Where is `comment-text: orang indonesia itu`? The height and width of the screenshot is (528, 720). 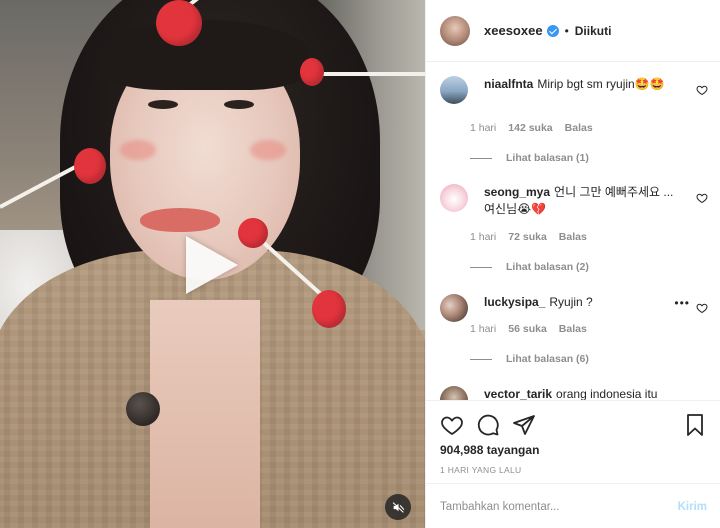 comment-text: orang indonesia itu is located at coordinates (607, 393).